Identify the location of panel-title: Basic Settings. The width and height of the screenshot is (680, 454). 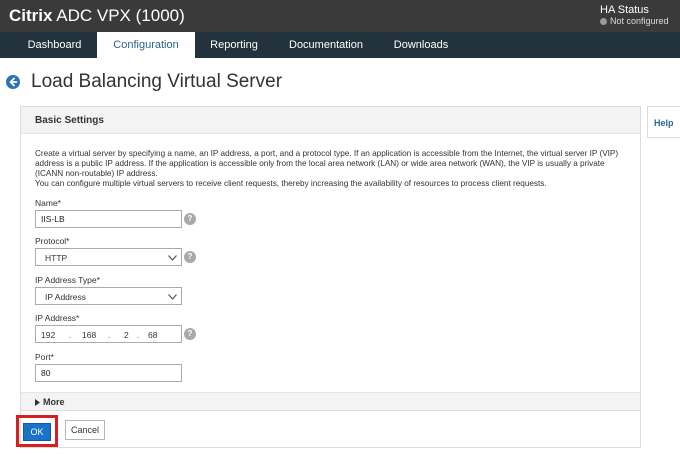
(69, 120).